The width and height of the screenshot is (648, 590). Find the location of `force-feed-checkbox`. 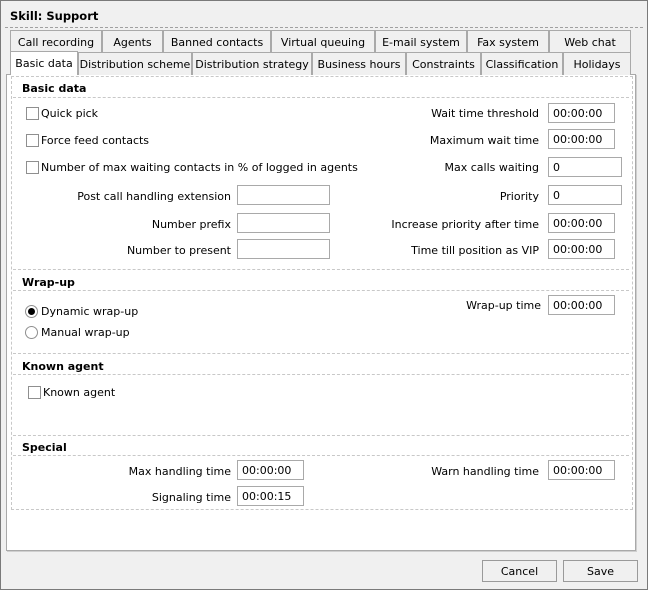

force-feed-checkbox is located at coordinates (32, 140).